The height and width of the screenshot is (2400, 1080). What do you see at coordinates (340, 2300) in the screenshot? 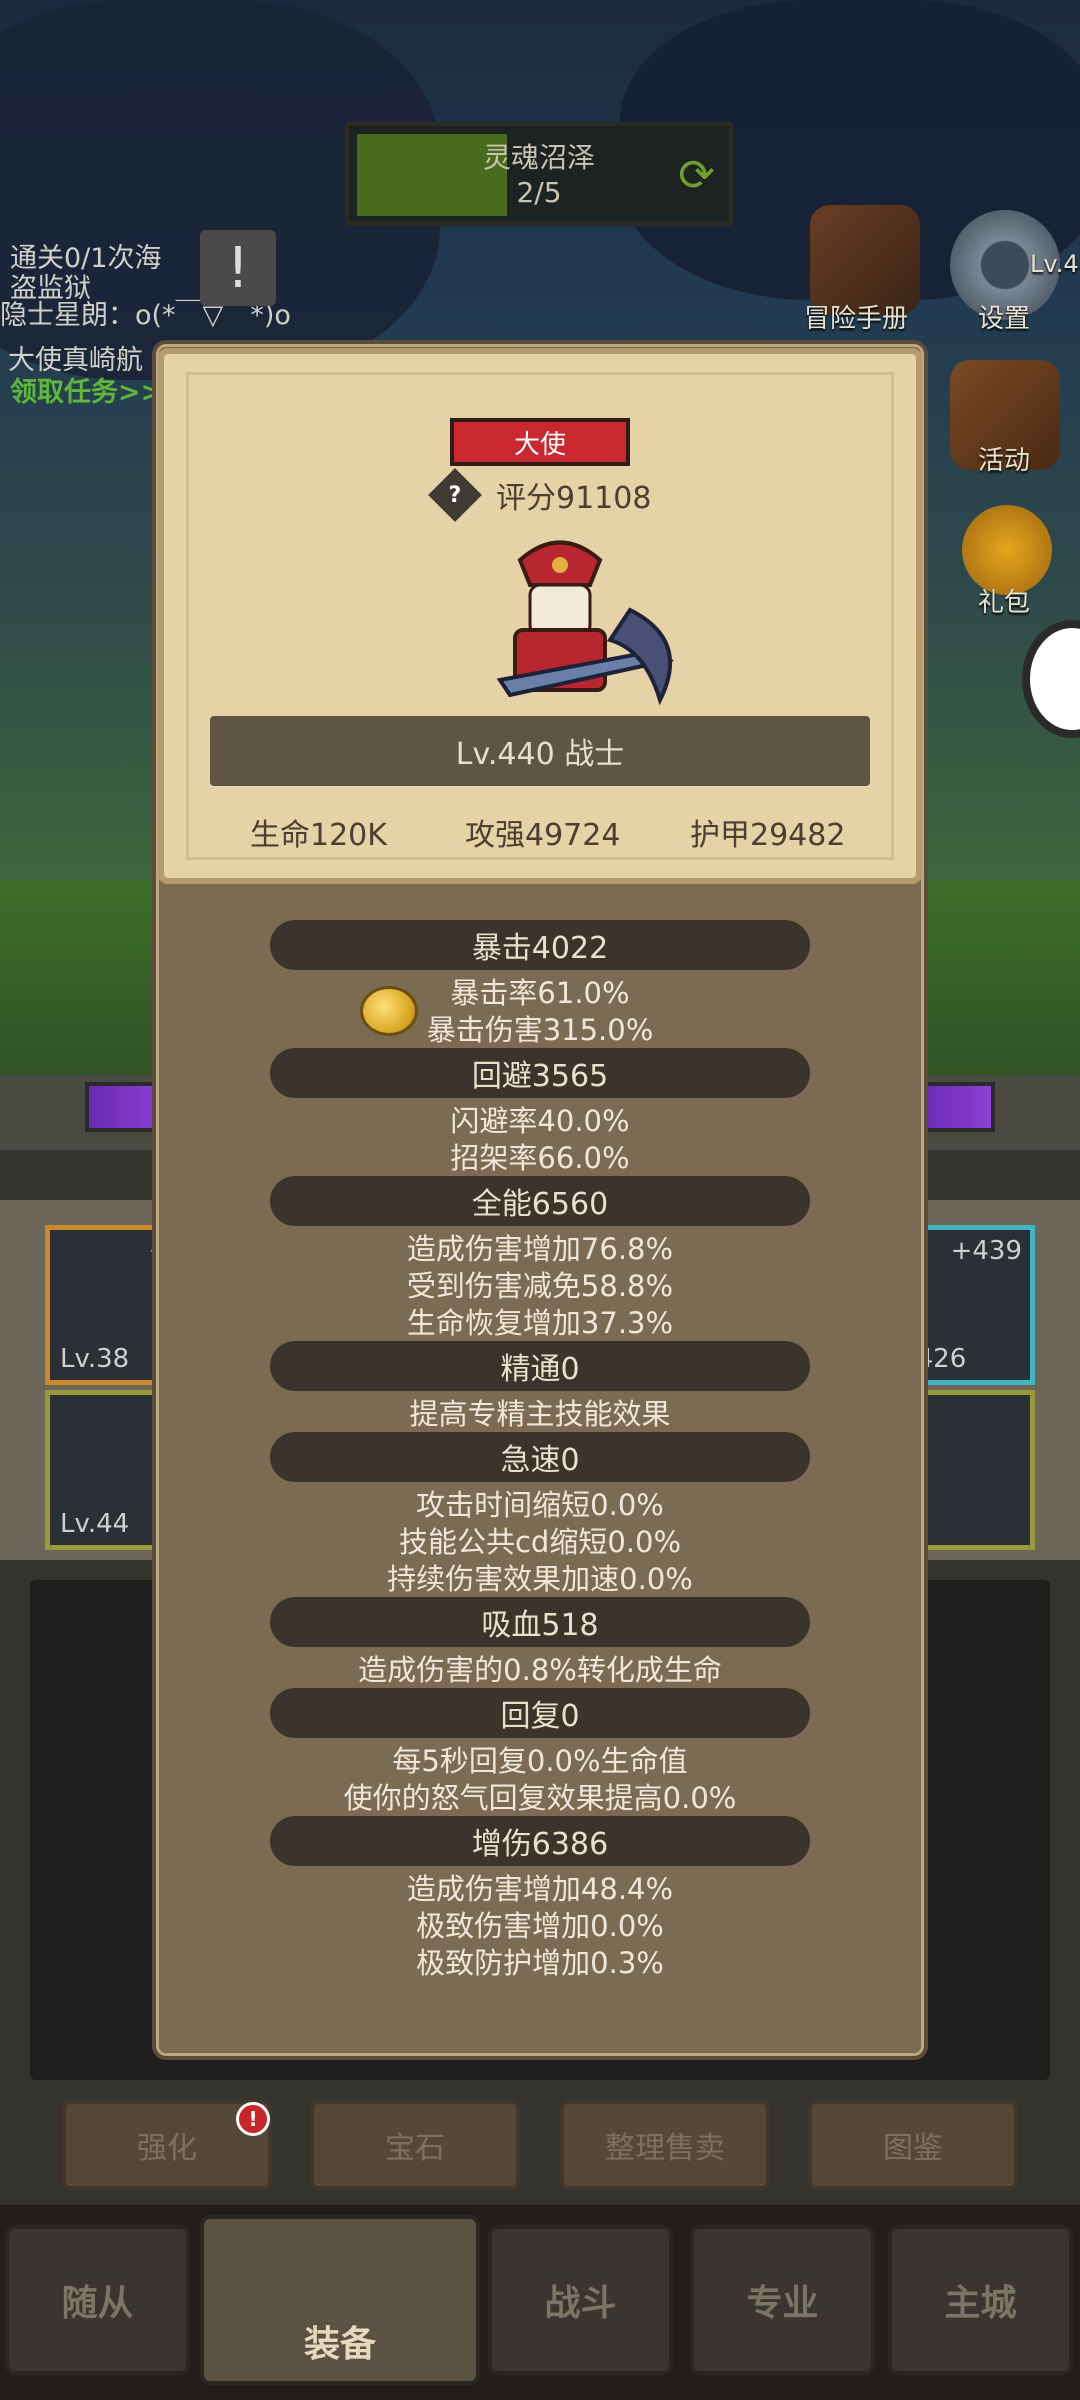
I see `nav-equipment: 装备` at bounding box center [340, 2300].